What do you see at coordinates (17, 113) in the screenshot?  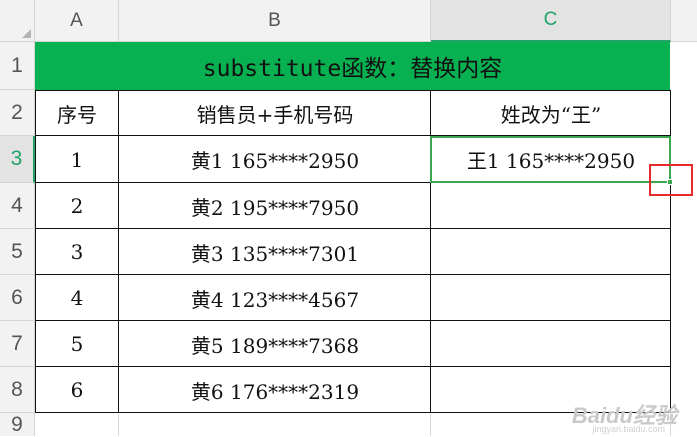 I see `row-header-2: 2` at bounding box center [17, 113].